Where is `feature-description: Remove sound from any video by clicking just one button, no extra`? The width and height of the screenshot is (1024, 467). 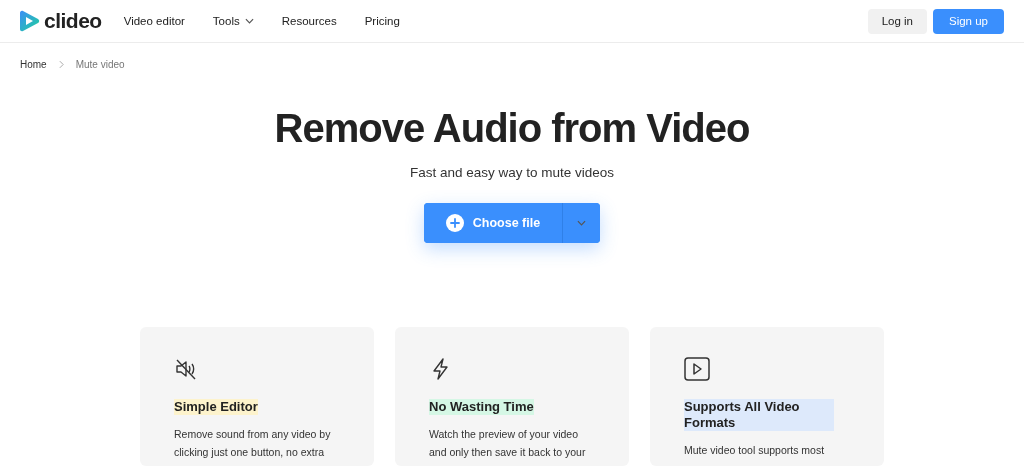
feature-description: Remove sound from any video by clicking just one button, no extra is located at coordinates (253, 443).